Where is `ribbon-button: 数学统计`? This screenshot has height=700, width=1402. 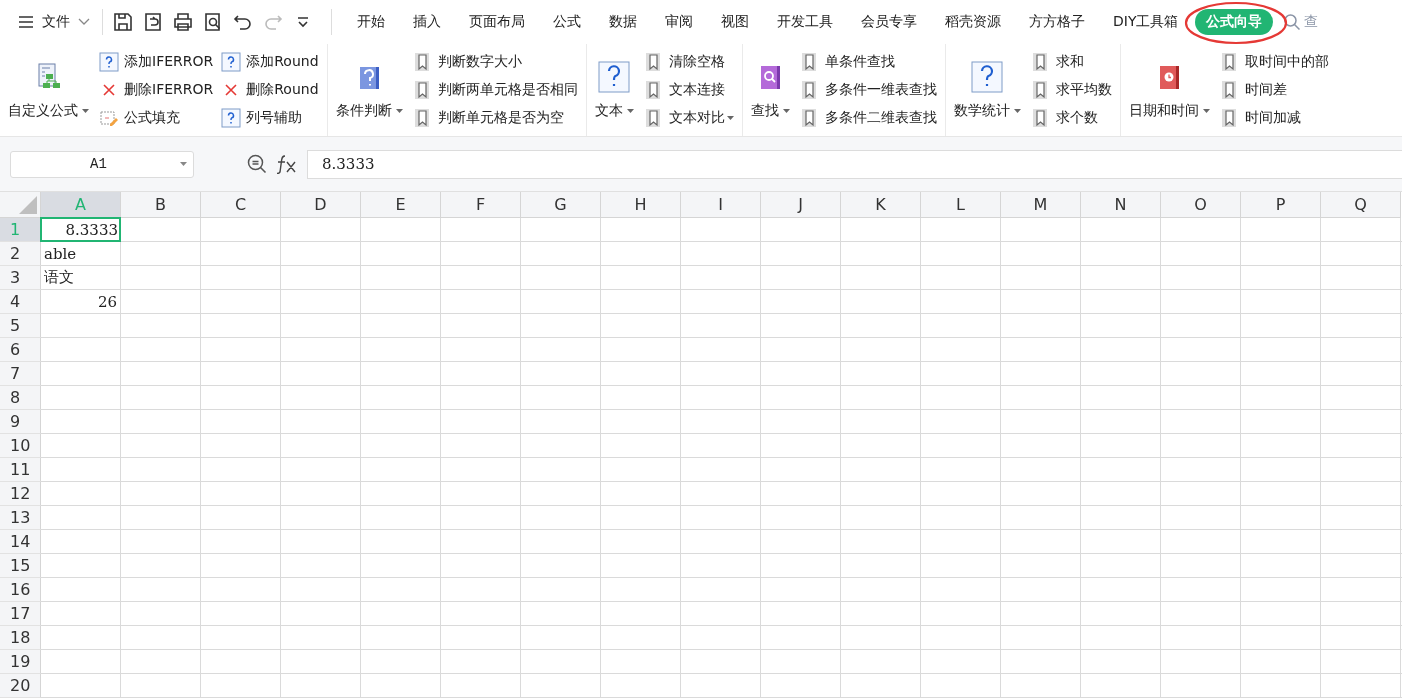
ribbon-button: 数学统计 is located at coordinates (987, 90).